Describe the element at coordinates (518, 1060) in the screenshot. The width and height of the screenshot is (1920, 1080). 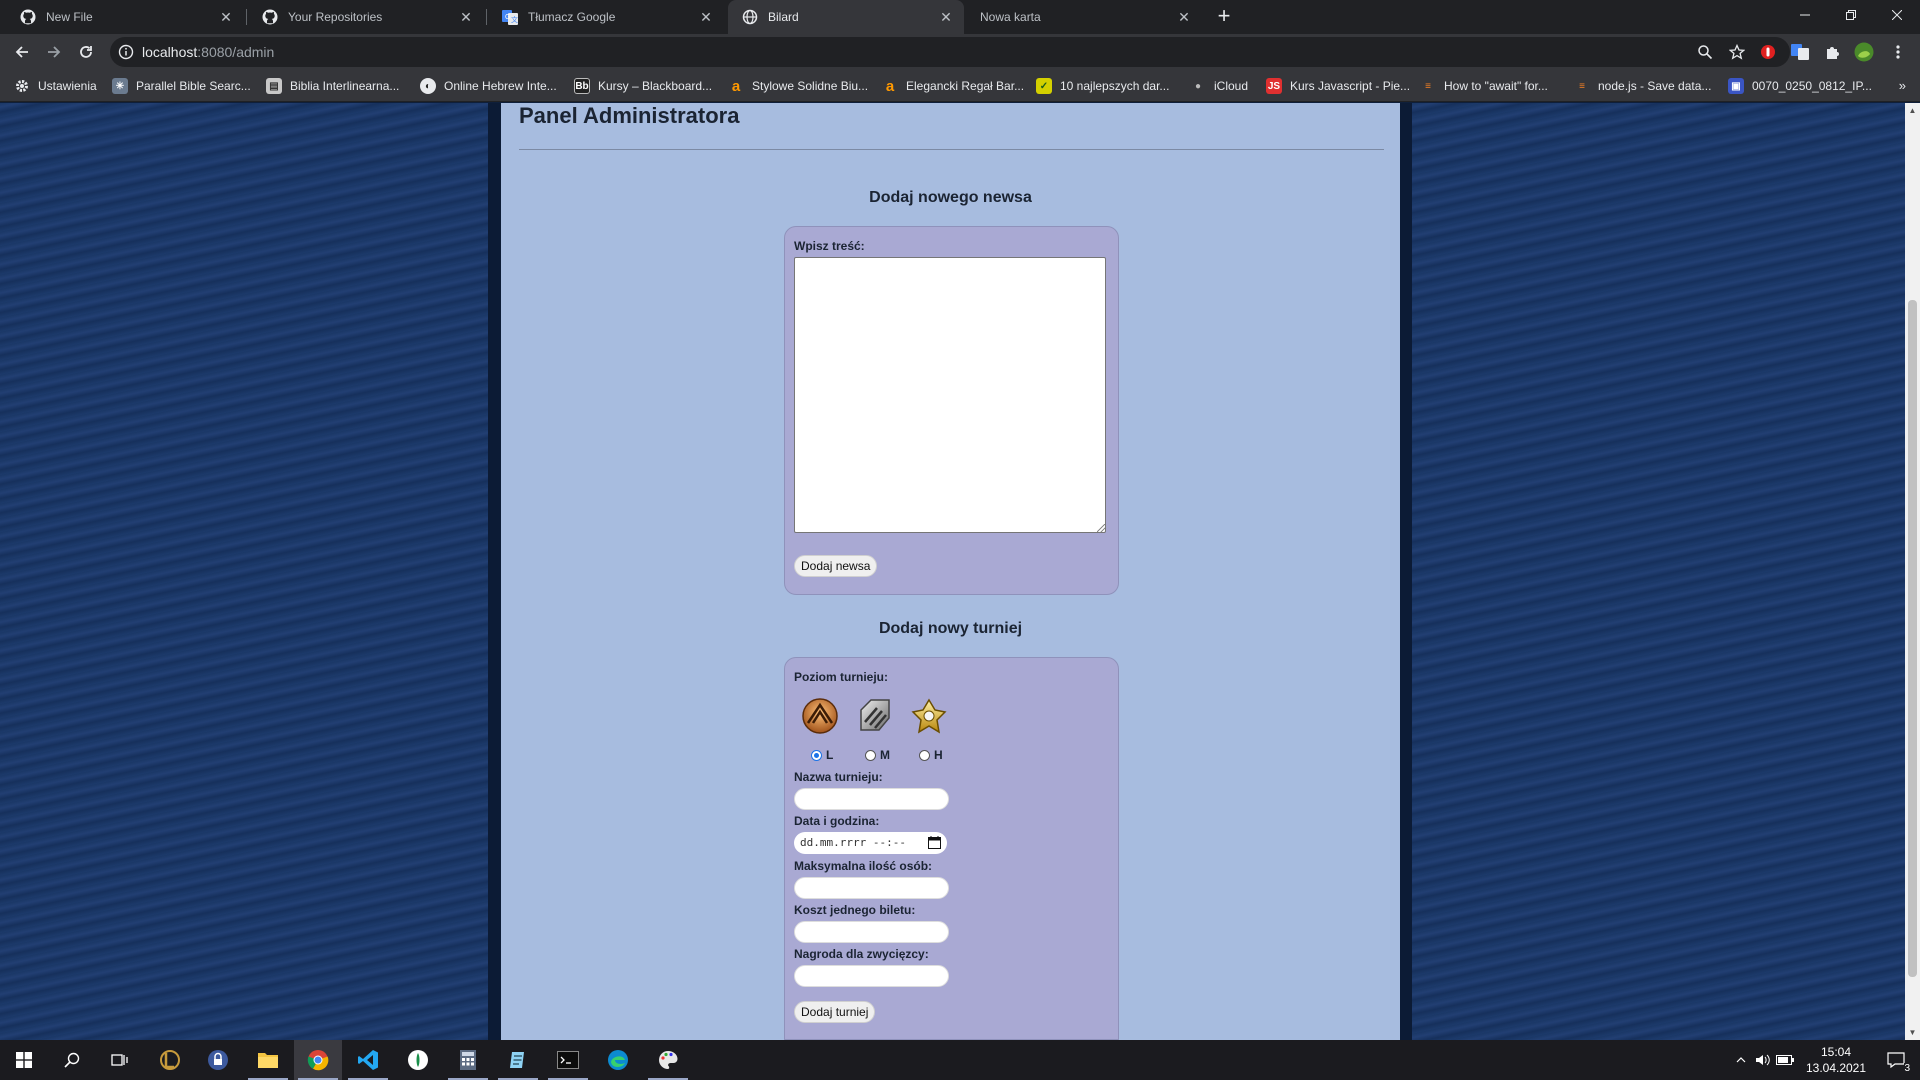
I see `taskbar-app-notes` at that location.